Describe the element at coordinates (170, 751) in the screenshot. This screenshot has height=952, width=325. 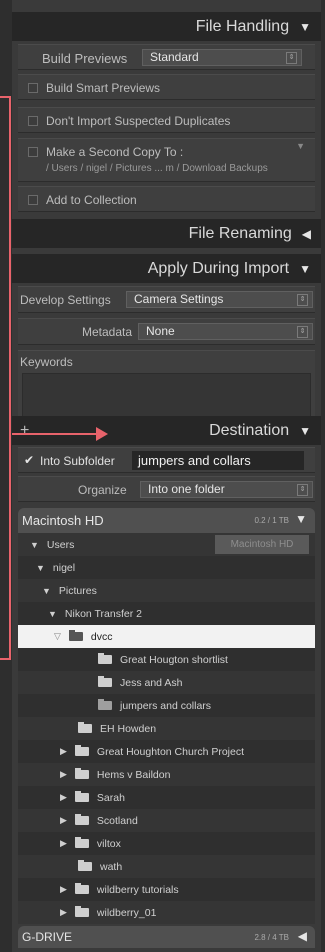
I see `tree-item-label: Great Houghton Church Project` at that location.